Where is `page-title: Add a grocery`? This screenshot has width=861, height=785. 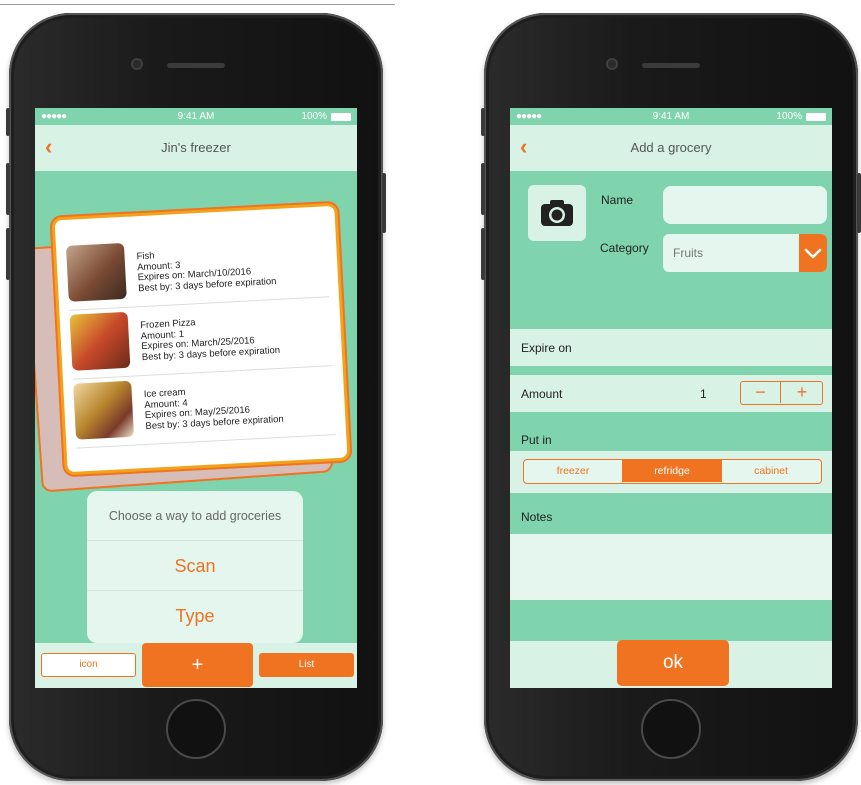 page-title: Add a grocery is located at coordinates (671, 147).